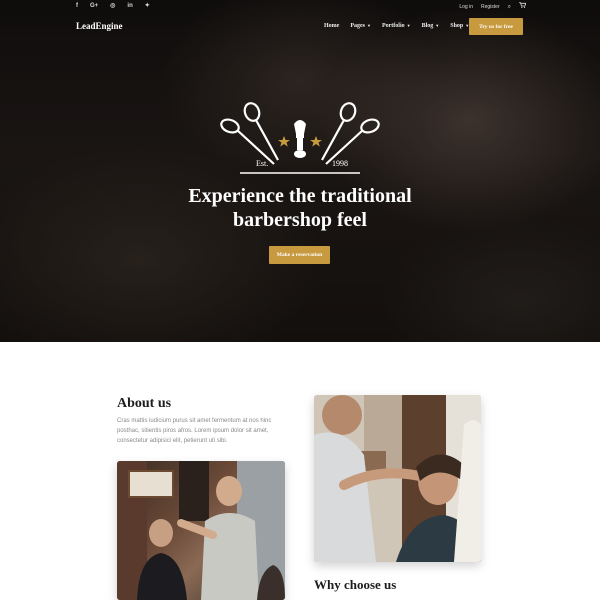 This screenshot has height=600, width=600. What do you see at coordinates (299, 255) in the screenshot?
I see `make-reservation-button: Make a reservation` at bounding box center [299, 255].